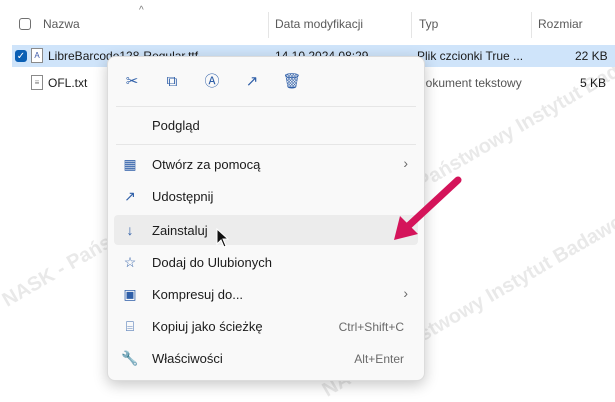 This screenshot has height=402, width=615. What do you see at coordinates (130, 294) in the screenshot?
I see `compress-icon: ▣` at bounding box center [130, 294].